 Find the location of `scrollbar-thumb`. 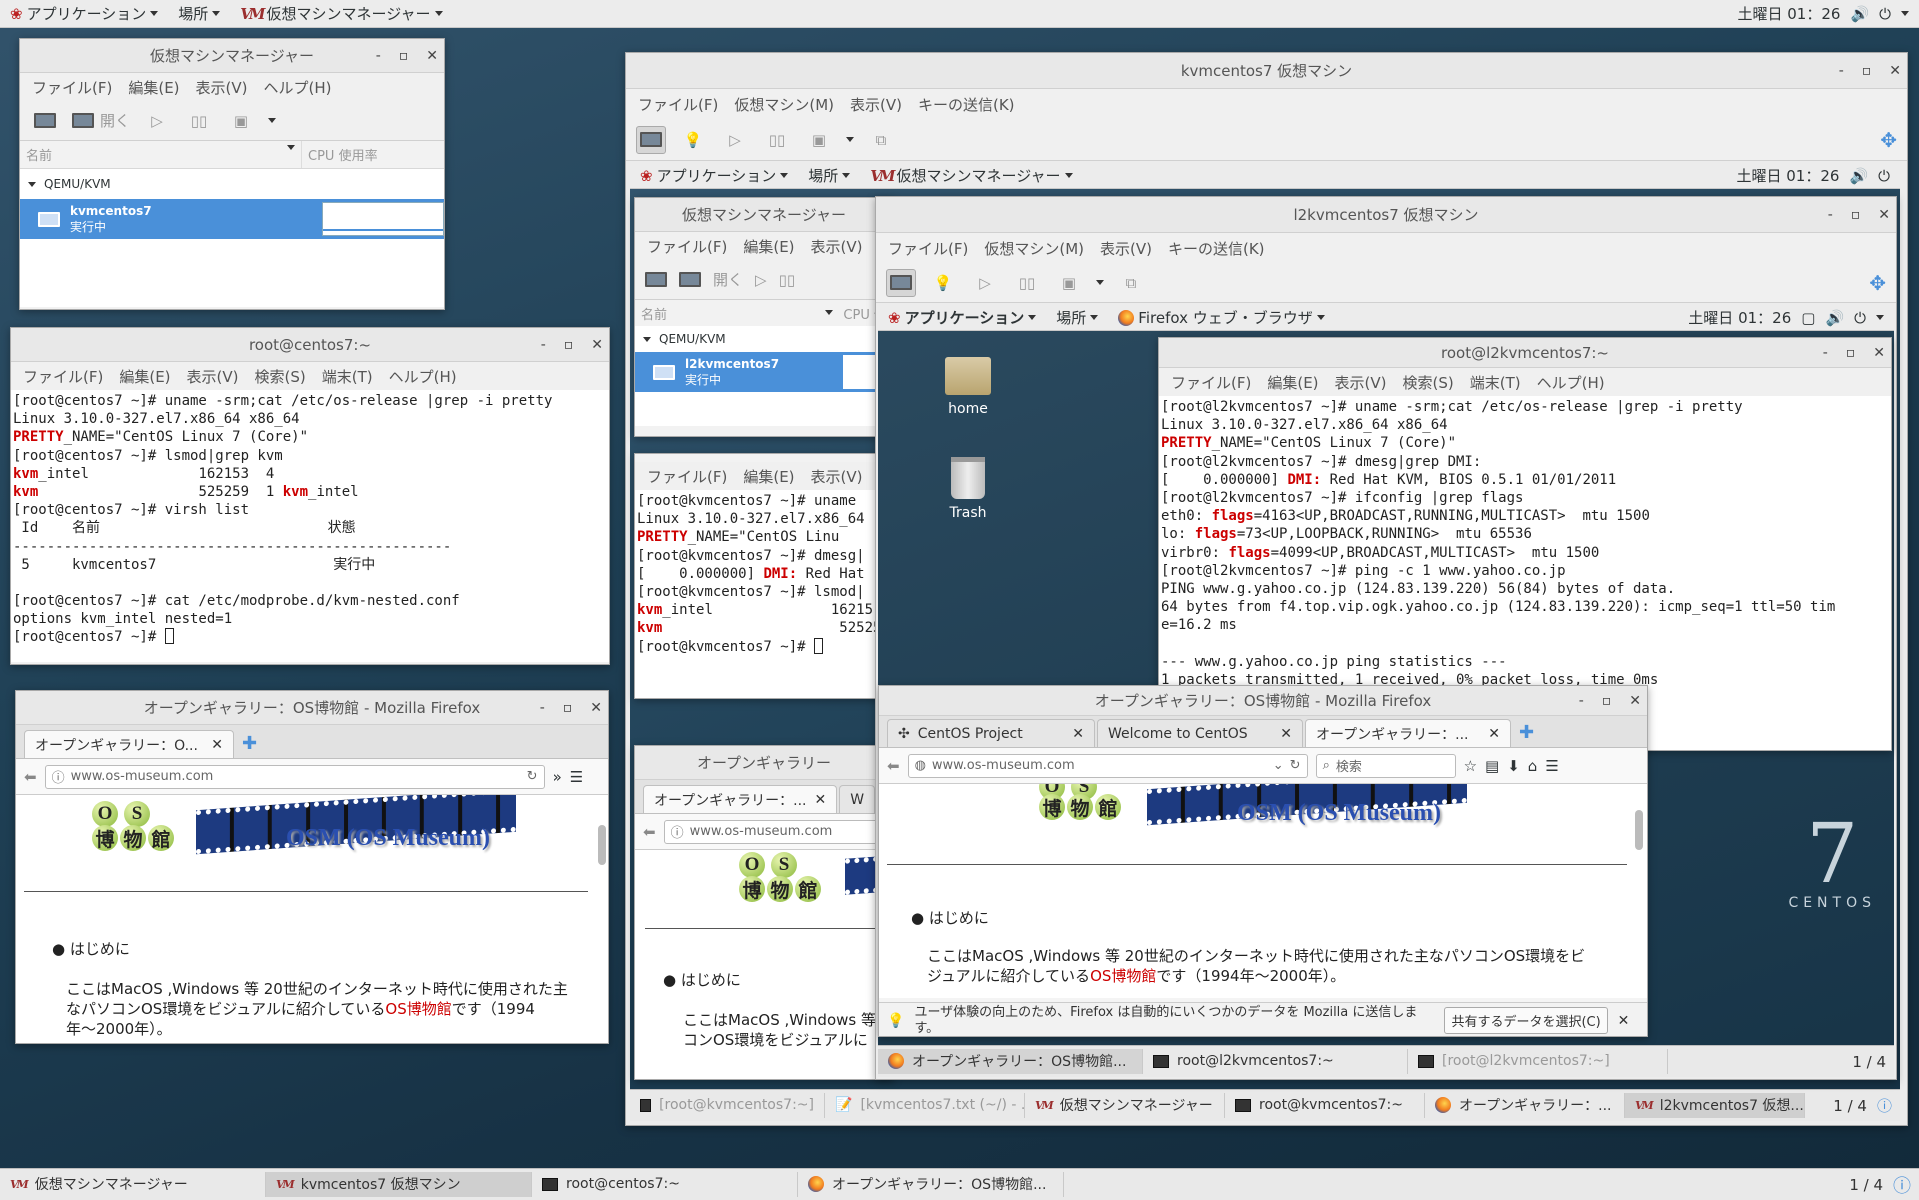

scrollbar-thumb is located at coordinates (602, 845).